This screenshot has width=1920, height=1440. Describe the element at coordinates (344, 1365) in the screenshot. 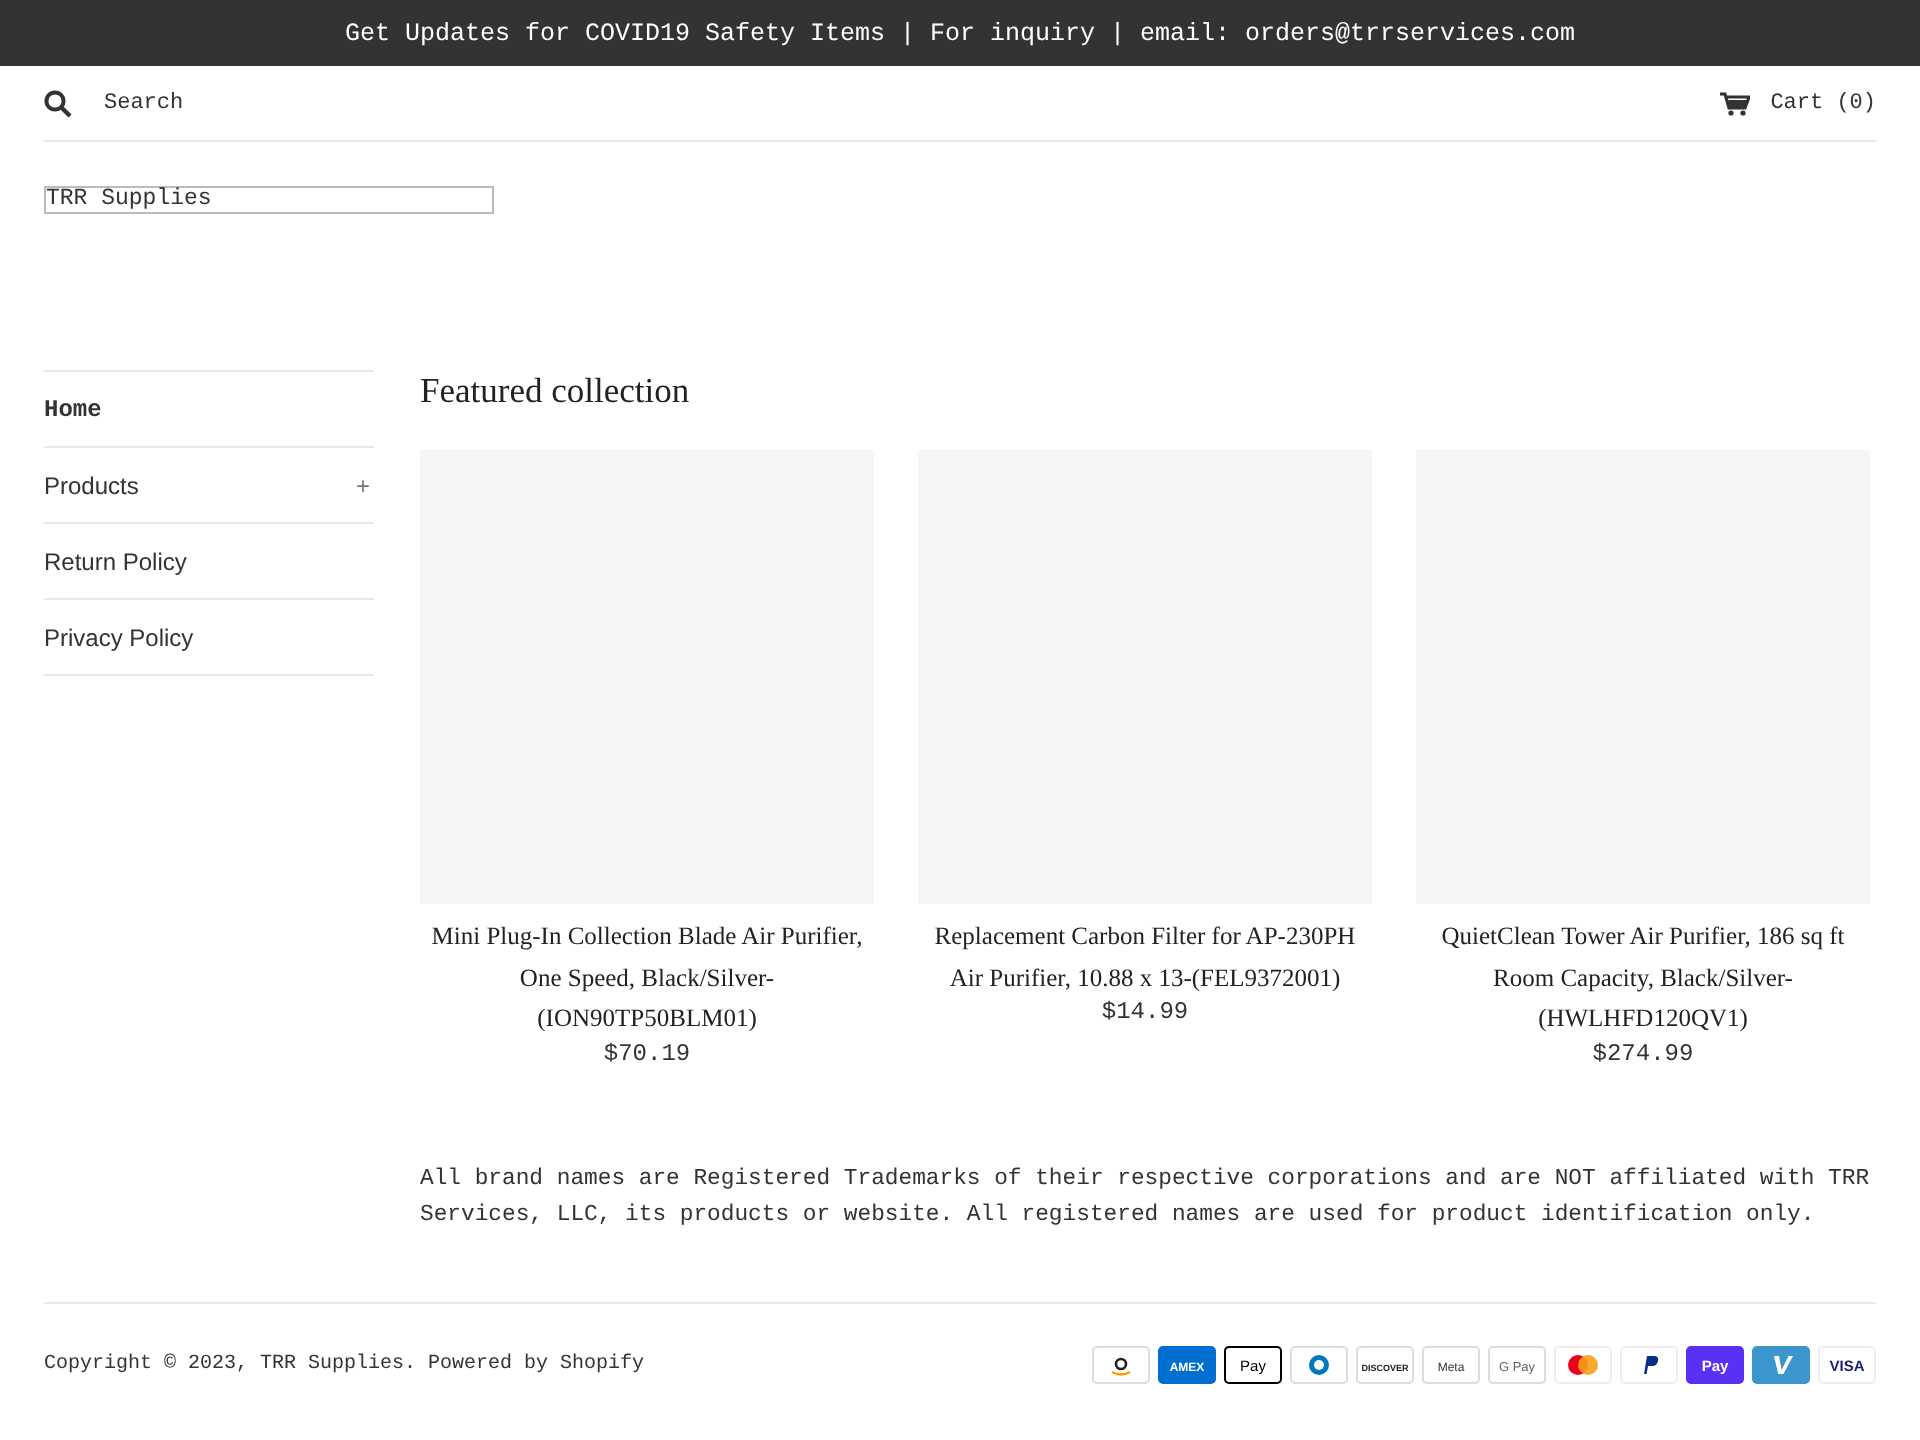

I see `copyright-text: Copyright © 2023, TRR Supplies. Powered by Shopify` at that location.